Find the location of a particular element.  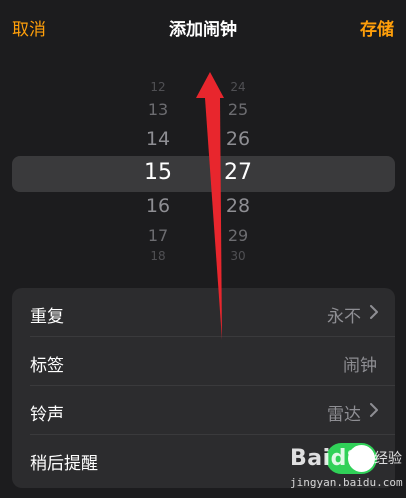

label-field: 闹钟 is located at coordinates (360, 363).